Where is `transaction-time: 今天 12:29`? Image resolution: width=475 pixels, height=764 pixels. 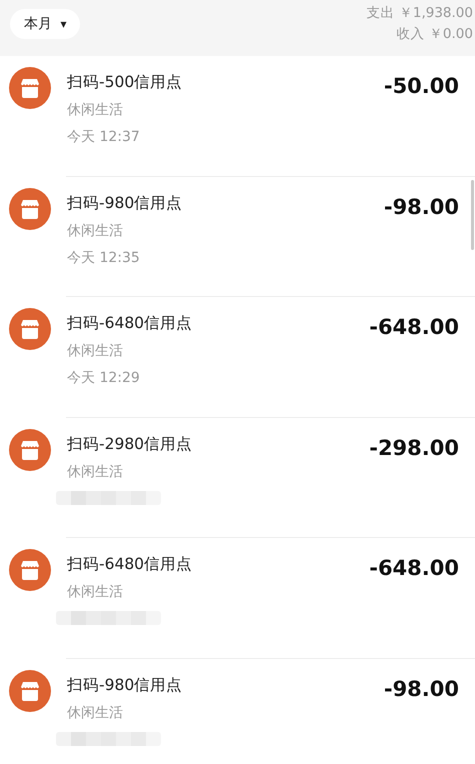
transaction-time: 今天 12:29 is located at coordinates (104, 378).